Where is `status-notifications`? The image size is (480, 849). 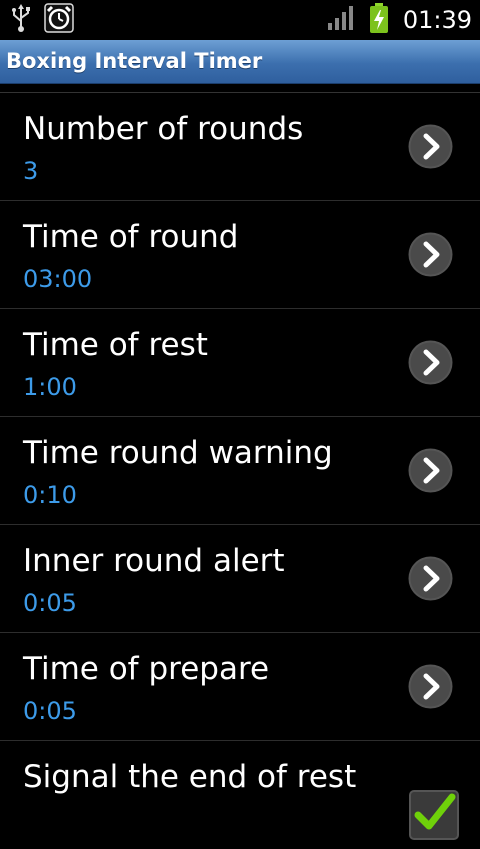 status-notifications is located at coordinates (42, 20).